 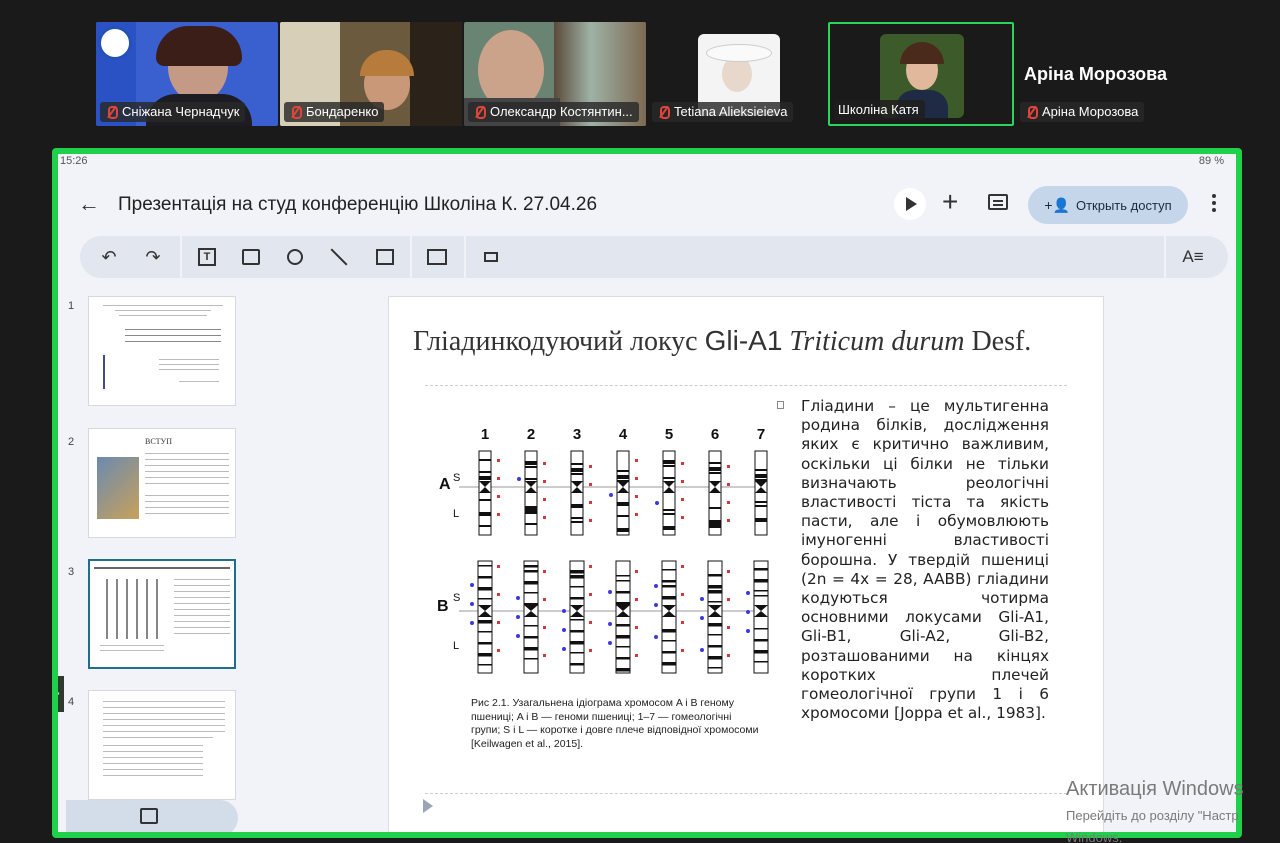 What do you see at coordinates (1108, 205) in the screenshot?
I see `share-button: +👤 Открыть доступ` at bounding box center [1108, 205].